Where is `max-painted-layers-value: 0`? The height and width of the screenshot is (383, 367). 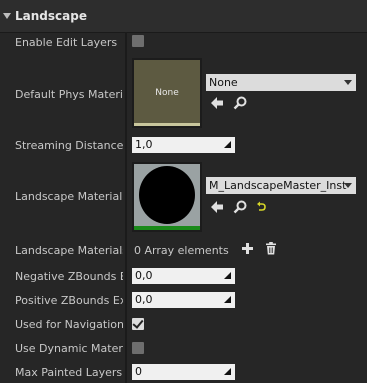 max-painted-layers-value: 0 is located at coordinates (138, 371).